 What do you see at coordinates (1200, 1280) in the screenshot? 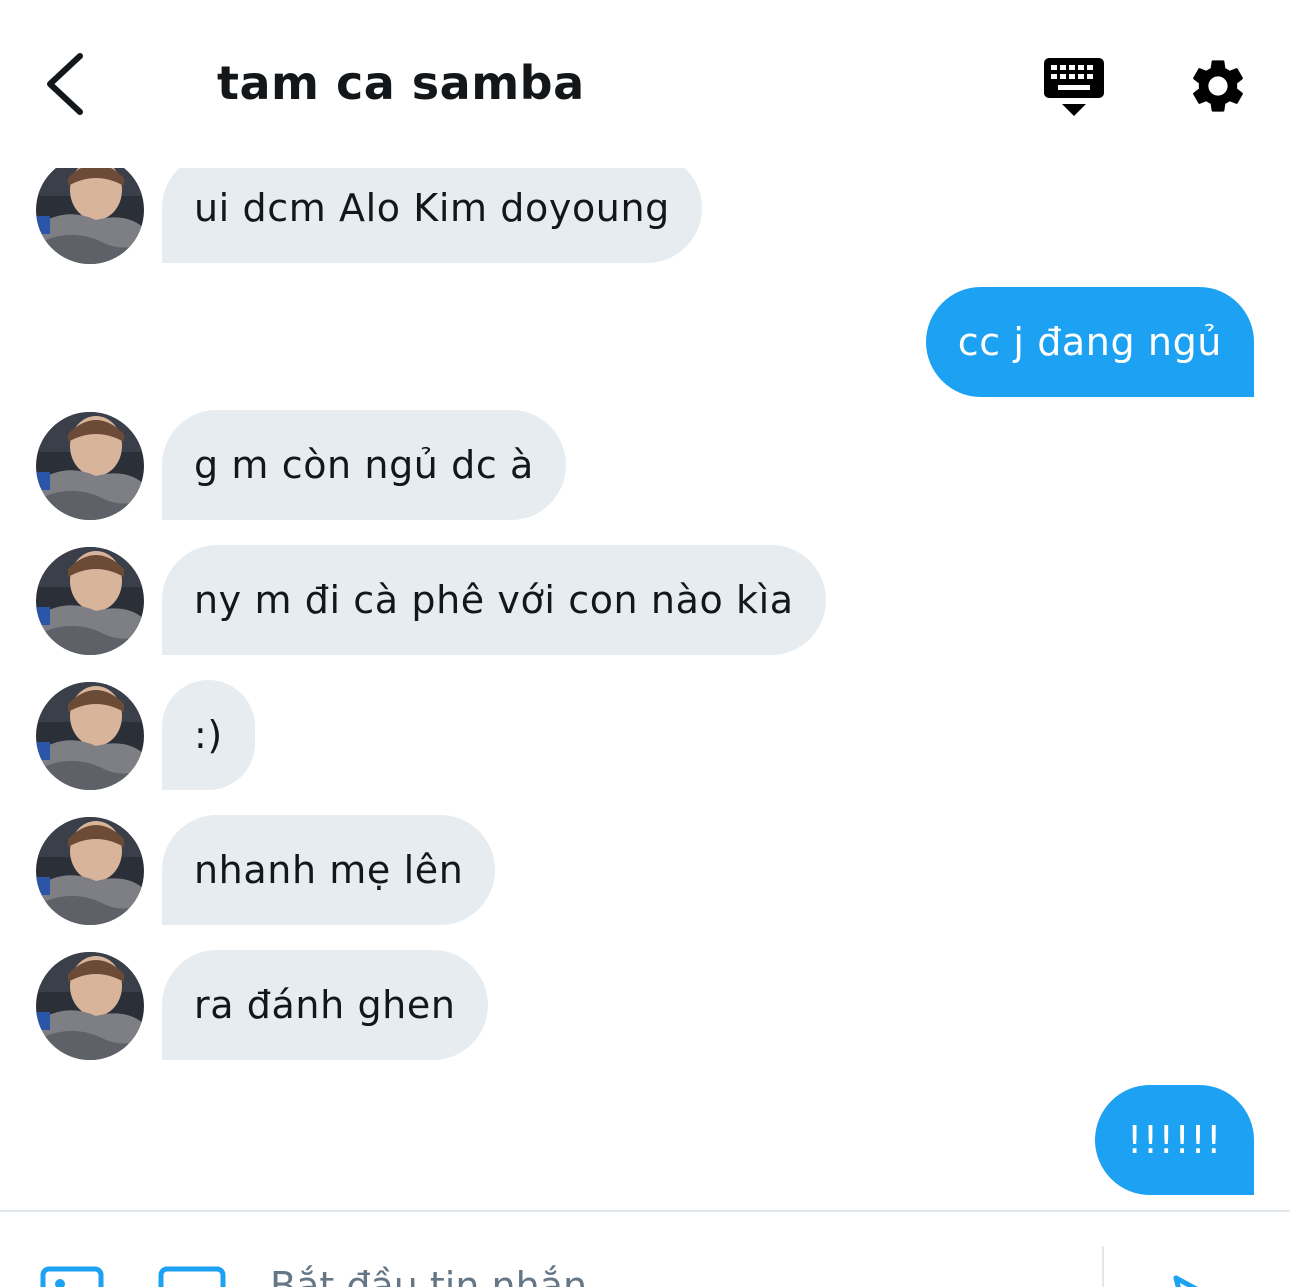
I see `send-button` at bounding box center [1200, 1280].